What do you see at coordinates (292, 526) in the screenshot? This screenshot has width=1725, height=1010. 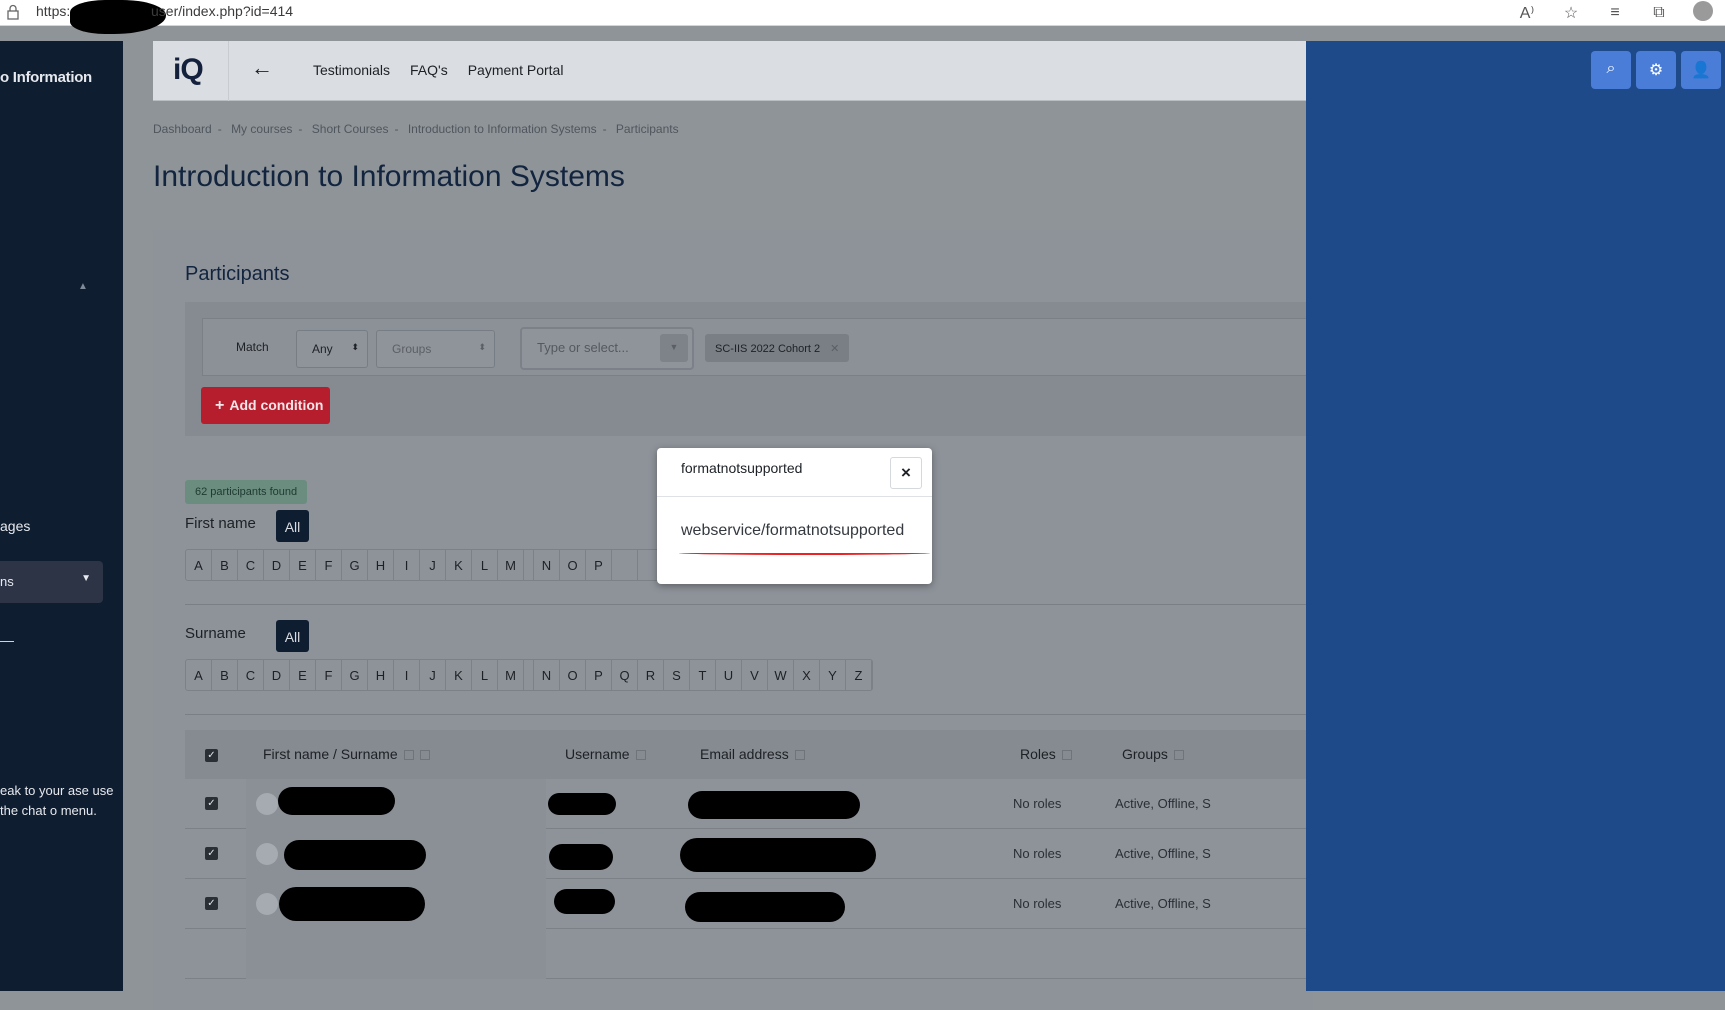 I see `firstname-all-button: All` at bounding box center [292, 526].